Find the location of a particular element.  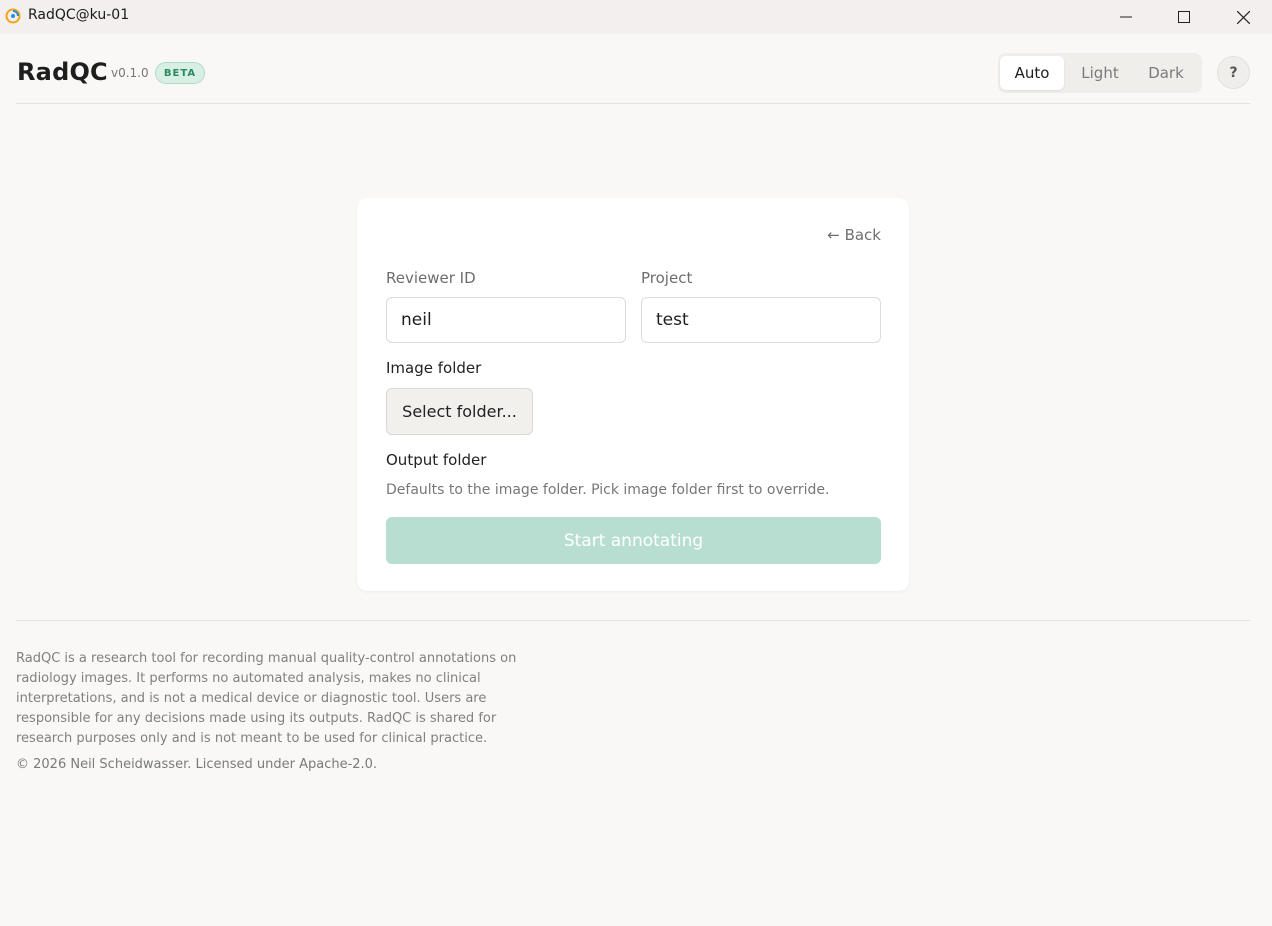

start-annotating-button: Start annotating is located at coordinates (633, 540).